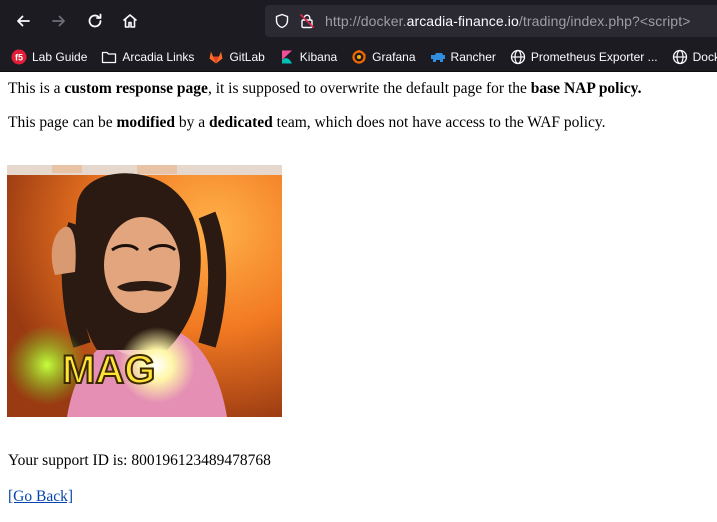 This screenshot has height=522, width=717. I want to click on bookmark-label: Rancher, so click(473, 56).